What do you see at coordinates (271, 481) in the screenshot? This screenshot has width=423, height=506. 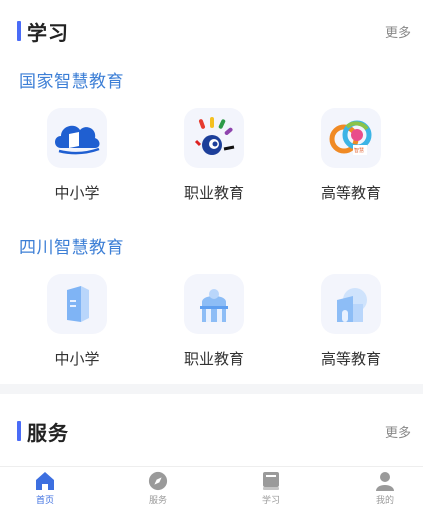 I see `book-icon` at bounding box center [271, 481].